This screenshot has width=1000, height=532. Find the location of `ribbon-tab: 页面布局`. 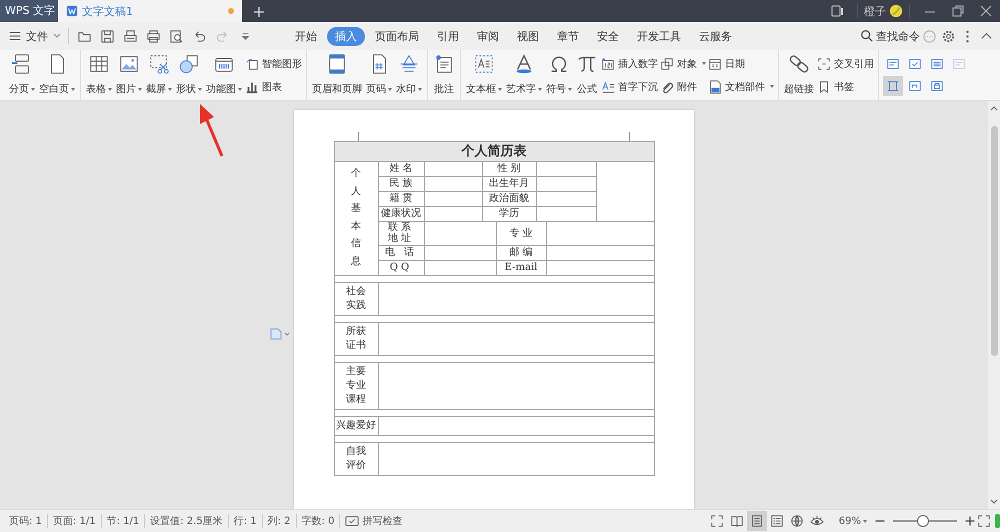

ribbon-tab: 页面布局 is located at coordinates (397, 36).